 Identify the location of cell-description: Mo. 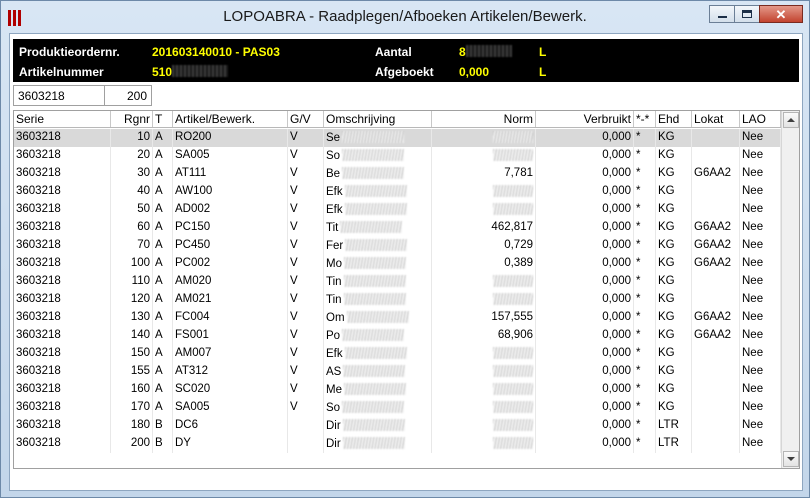
(378, 264).